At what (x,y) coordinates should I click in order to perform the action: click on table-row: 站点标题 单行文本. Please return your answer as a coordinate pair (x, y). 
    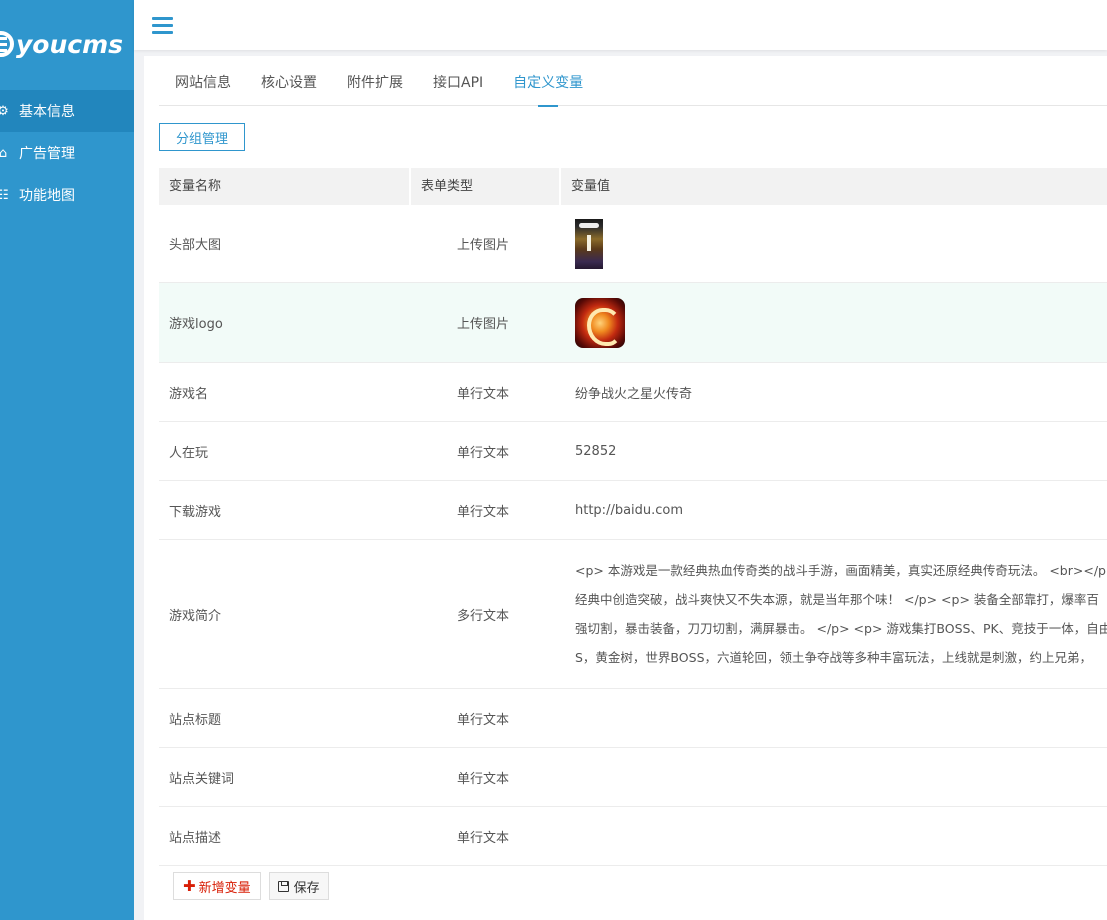
    Looking at the image, I should click on (633, 718).